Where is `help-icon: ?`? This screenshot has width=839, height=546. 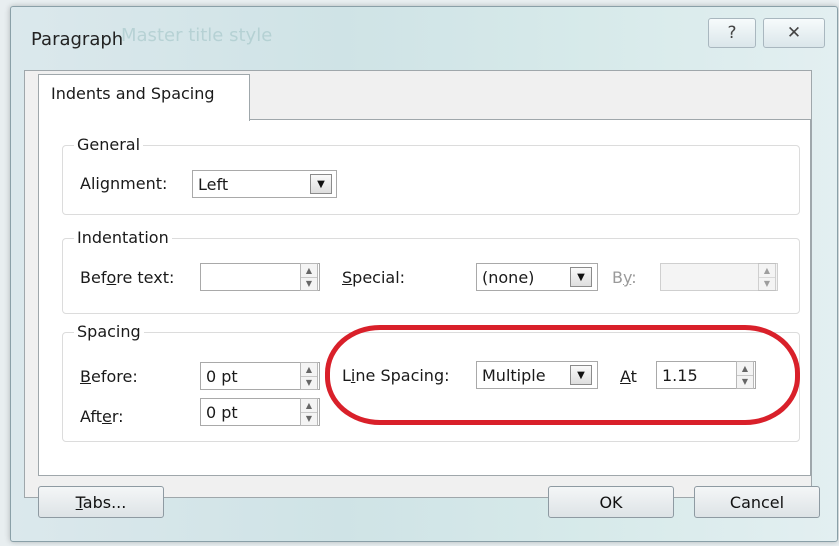 help-icon: ? is located at coordinates (732, 33).